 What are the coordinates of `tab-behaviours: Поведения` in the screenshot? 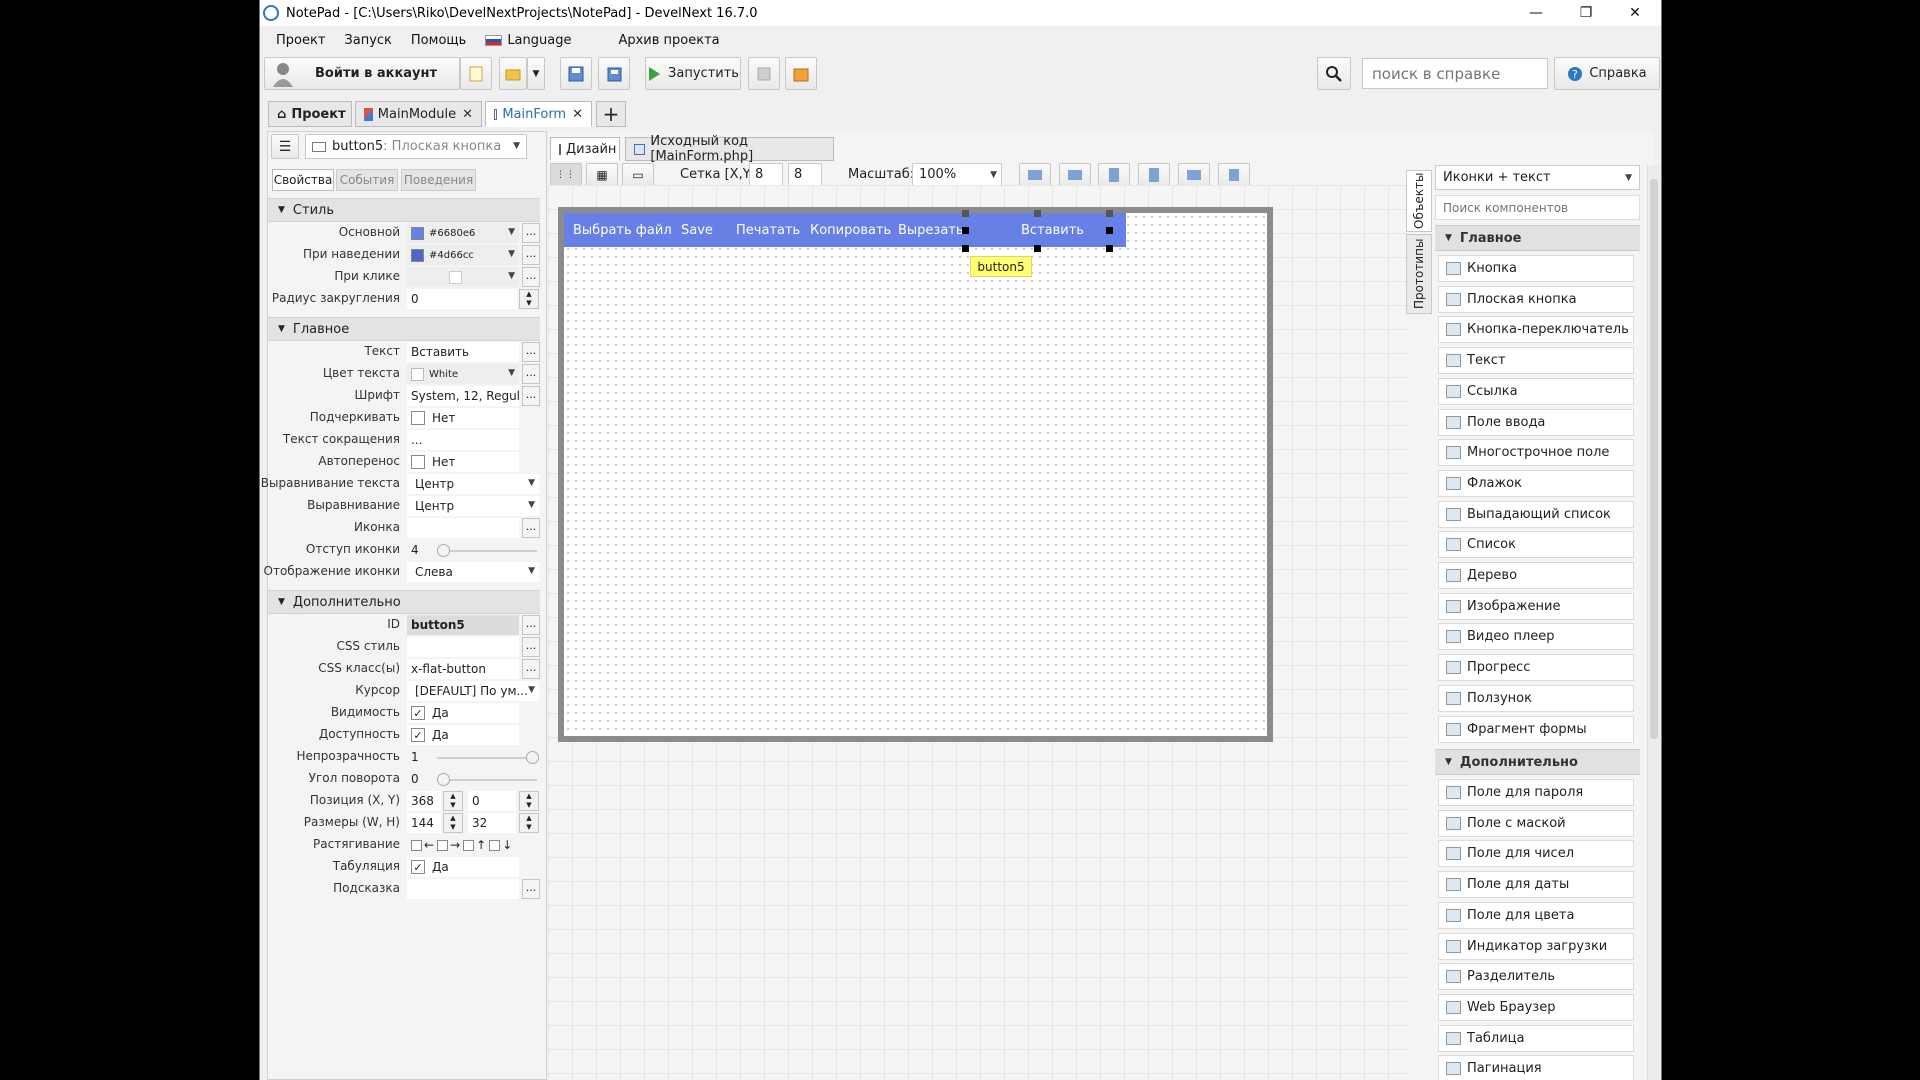 It's located at (438, 180).